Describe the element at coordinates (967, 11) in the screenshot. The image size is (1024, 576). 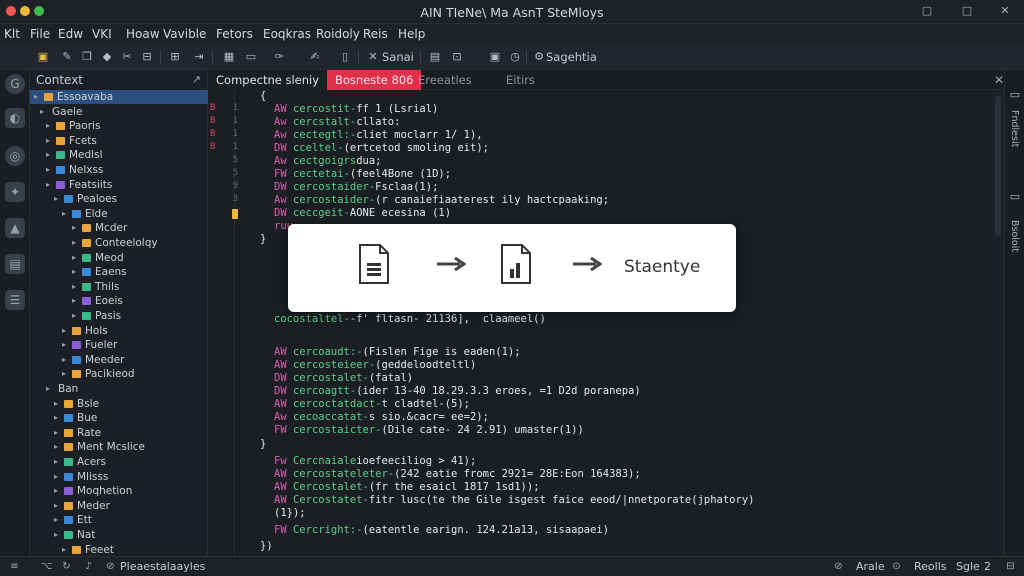
I see `maximize-icon: □` at that location.